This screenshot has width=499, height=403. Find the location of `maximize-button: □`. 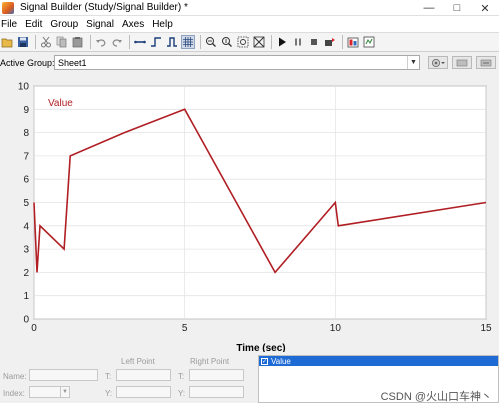

maximize-button: □ is located at coordinates (457, 8).